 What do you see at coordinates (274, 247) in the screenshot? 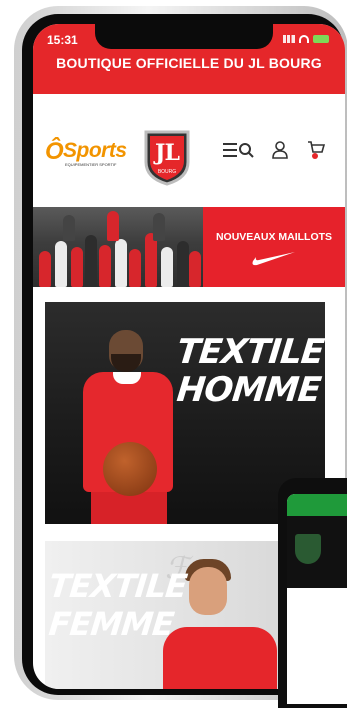
I see `nouveaux-maillots-panel: NOUVEAUX MAILLOTS` at bounding box center [274, 247].